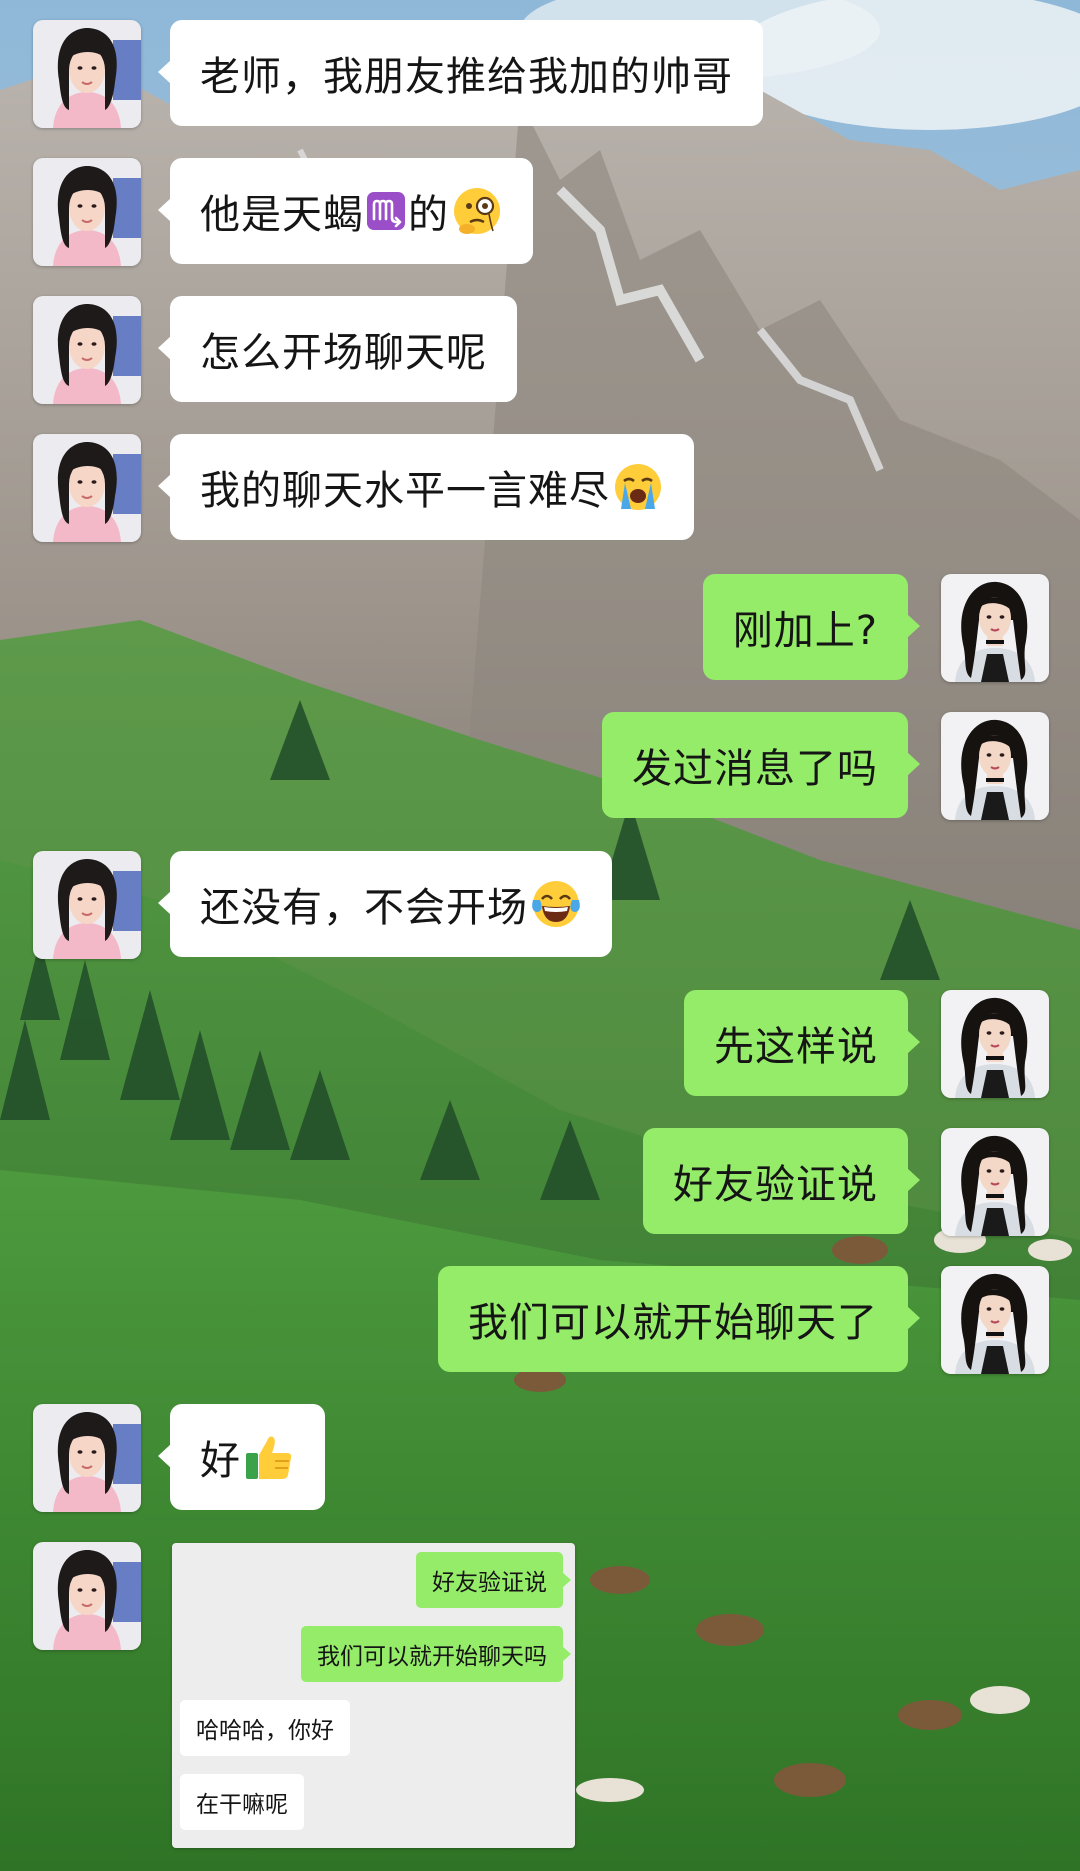 The image size is (1080, 1871). What do you see at coordinates (489, 1583) in the screenshot?
I see `screenshot-message-text: 好友验证说` at bounding box center [489, 1583].